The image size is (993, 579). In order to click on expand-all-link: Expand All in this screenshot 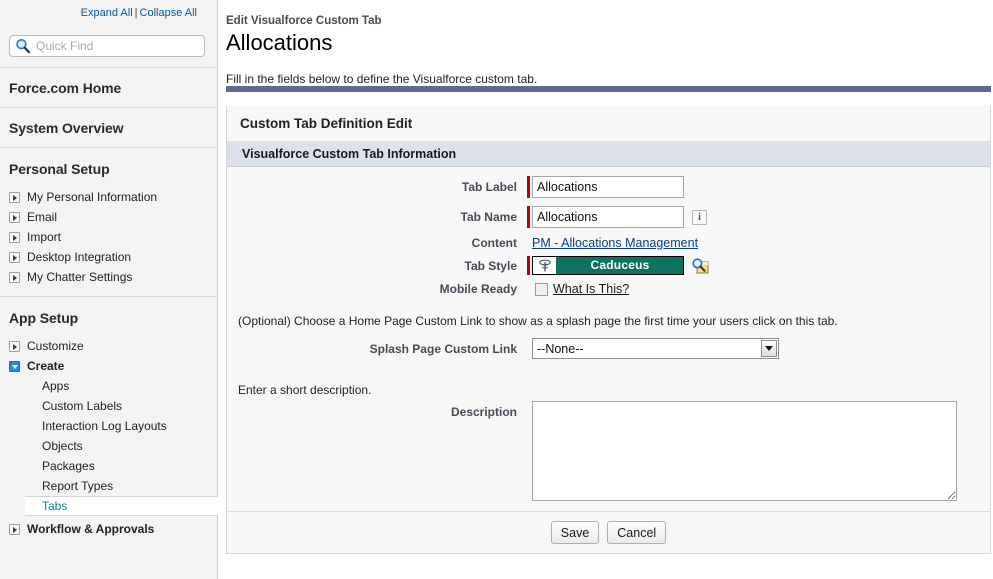, I will do `click(107, 13)`.